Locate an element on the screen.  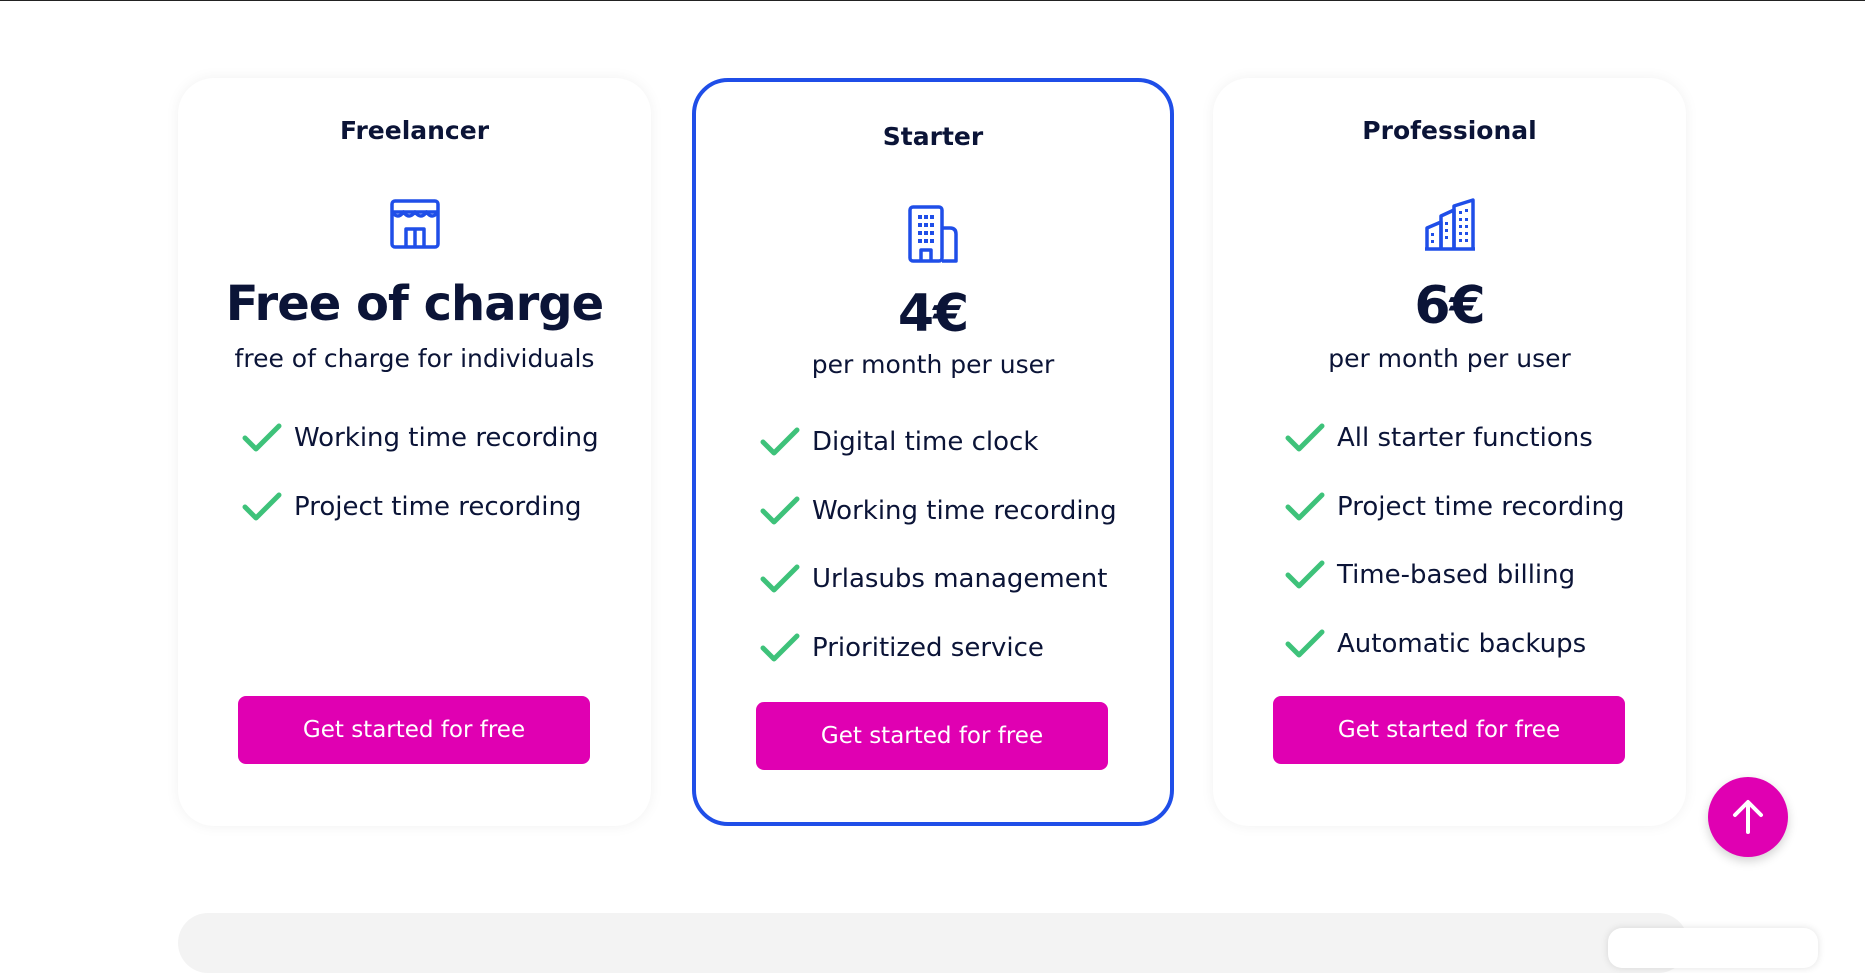
feature-item: Automatic backups is located at coordinates (1455, 644).